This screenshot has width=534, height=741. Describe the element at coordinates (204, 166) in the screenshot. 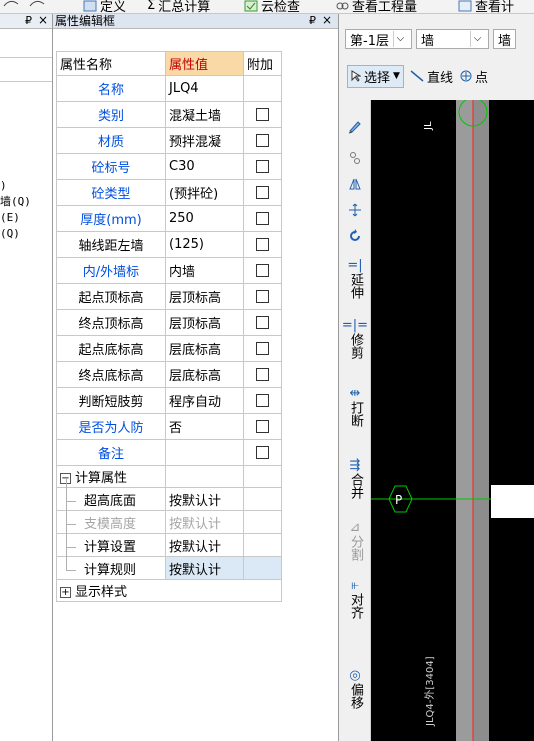

I see `property-value: C30` at that location.